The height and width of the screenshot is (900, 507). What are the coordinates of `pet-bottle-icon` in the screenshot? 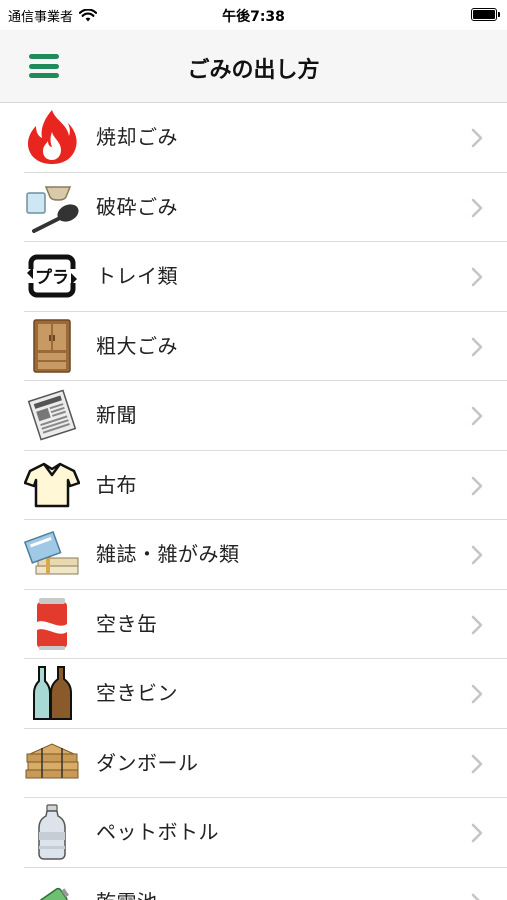 It's located at (52, 832).